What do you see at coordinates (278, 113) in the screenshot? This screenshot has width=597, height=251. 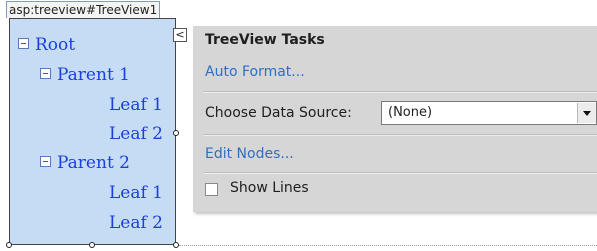 I see `data-source-label: Choose Data Source:` at bounding box center [278, 113].